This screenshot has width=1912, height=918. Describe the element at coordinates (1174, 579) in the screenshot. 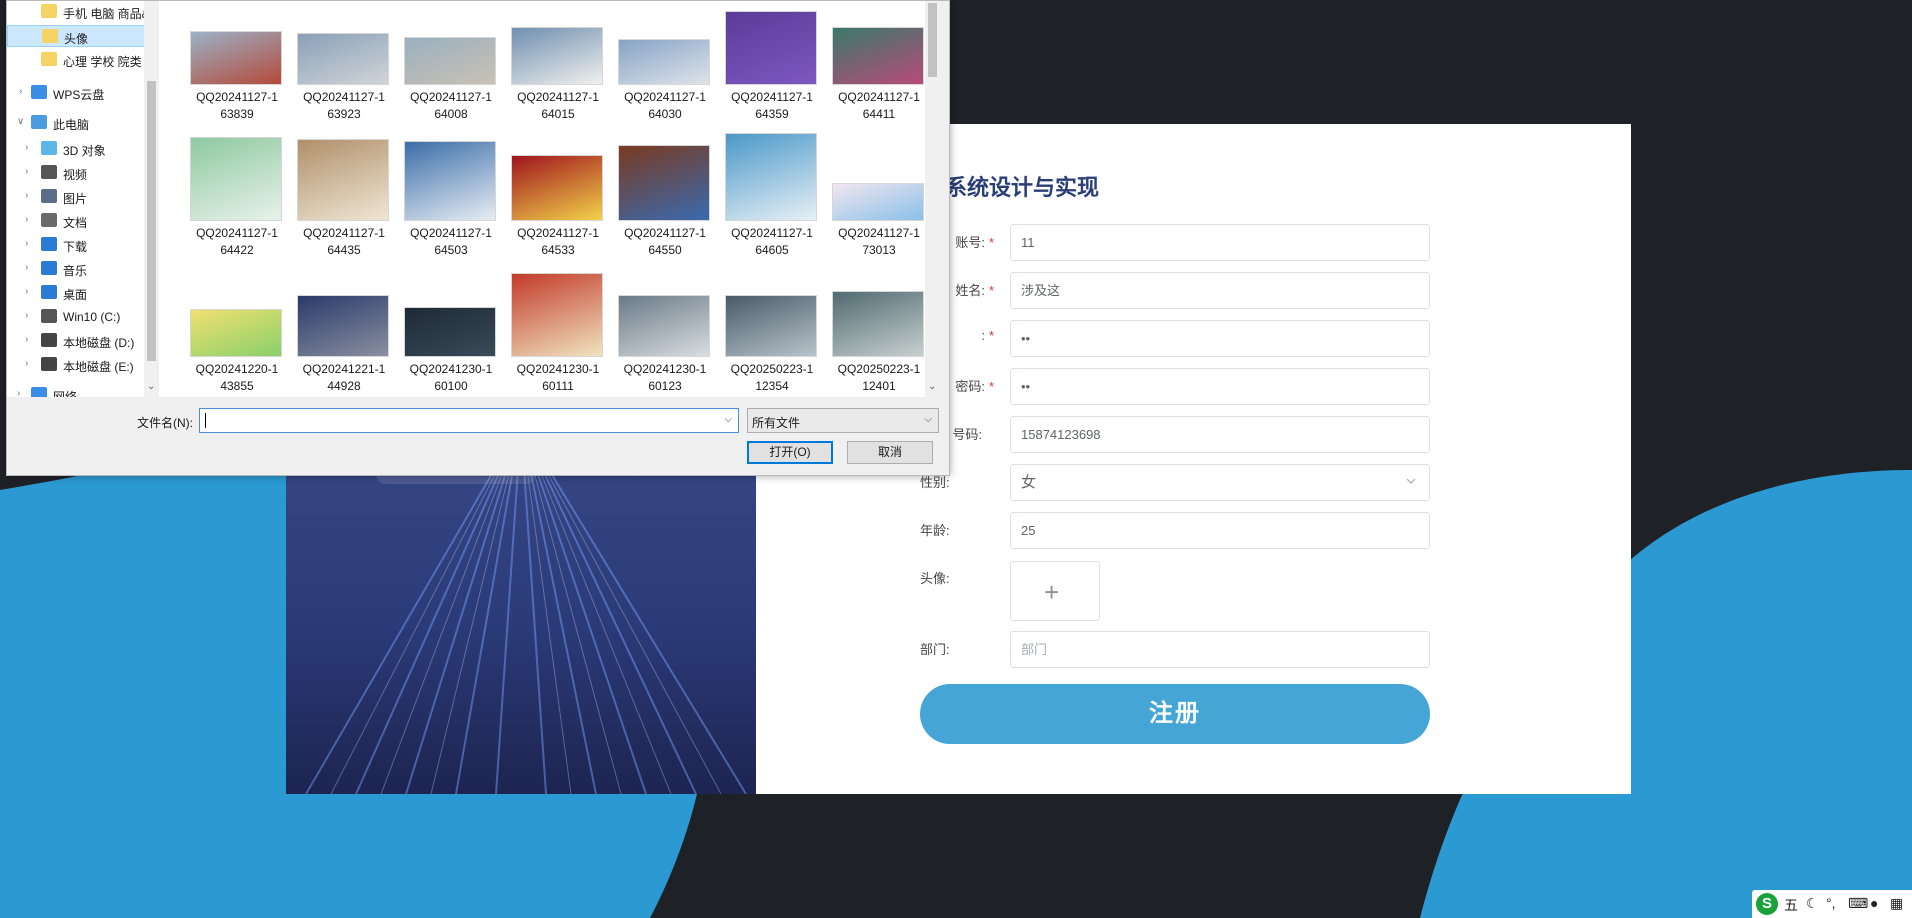

I see `avatar-row: 头像:` at that location.